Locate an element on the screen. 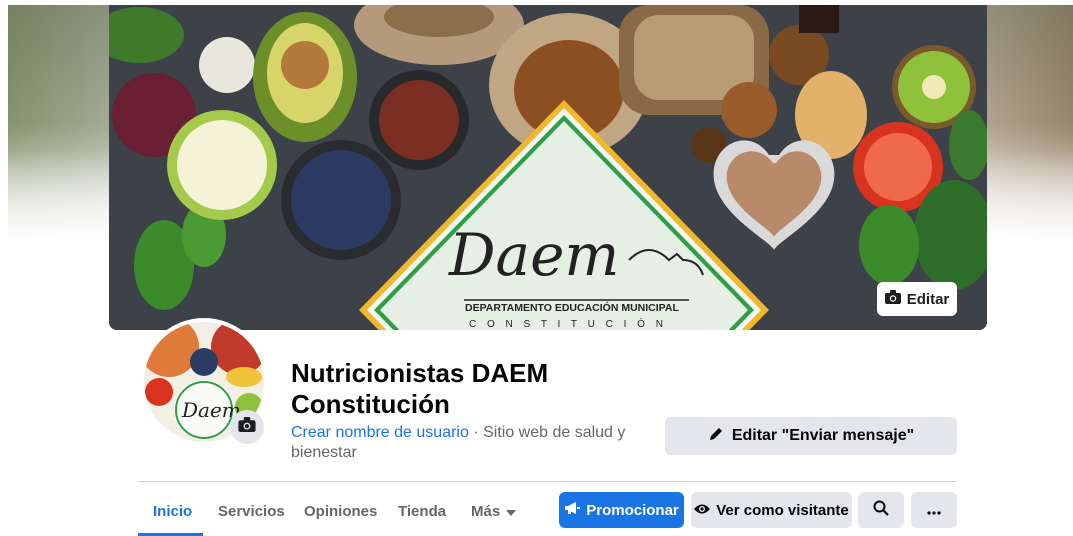 The image size is (1073, 536). tab-label: Servicios is located at coordinates (251, 511).